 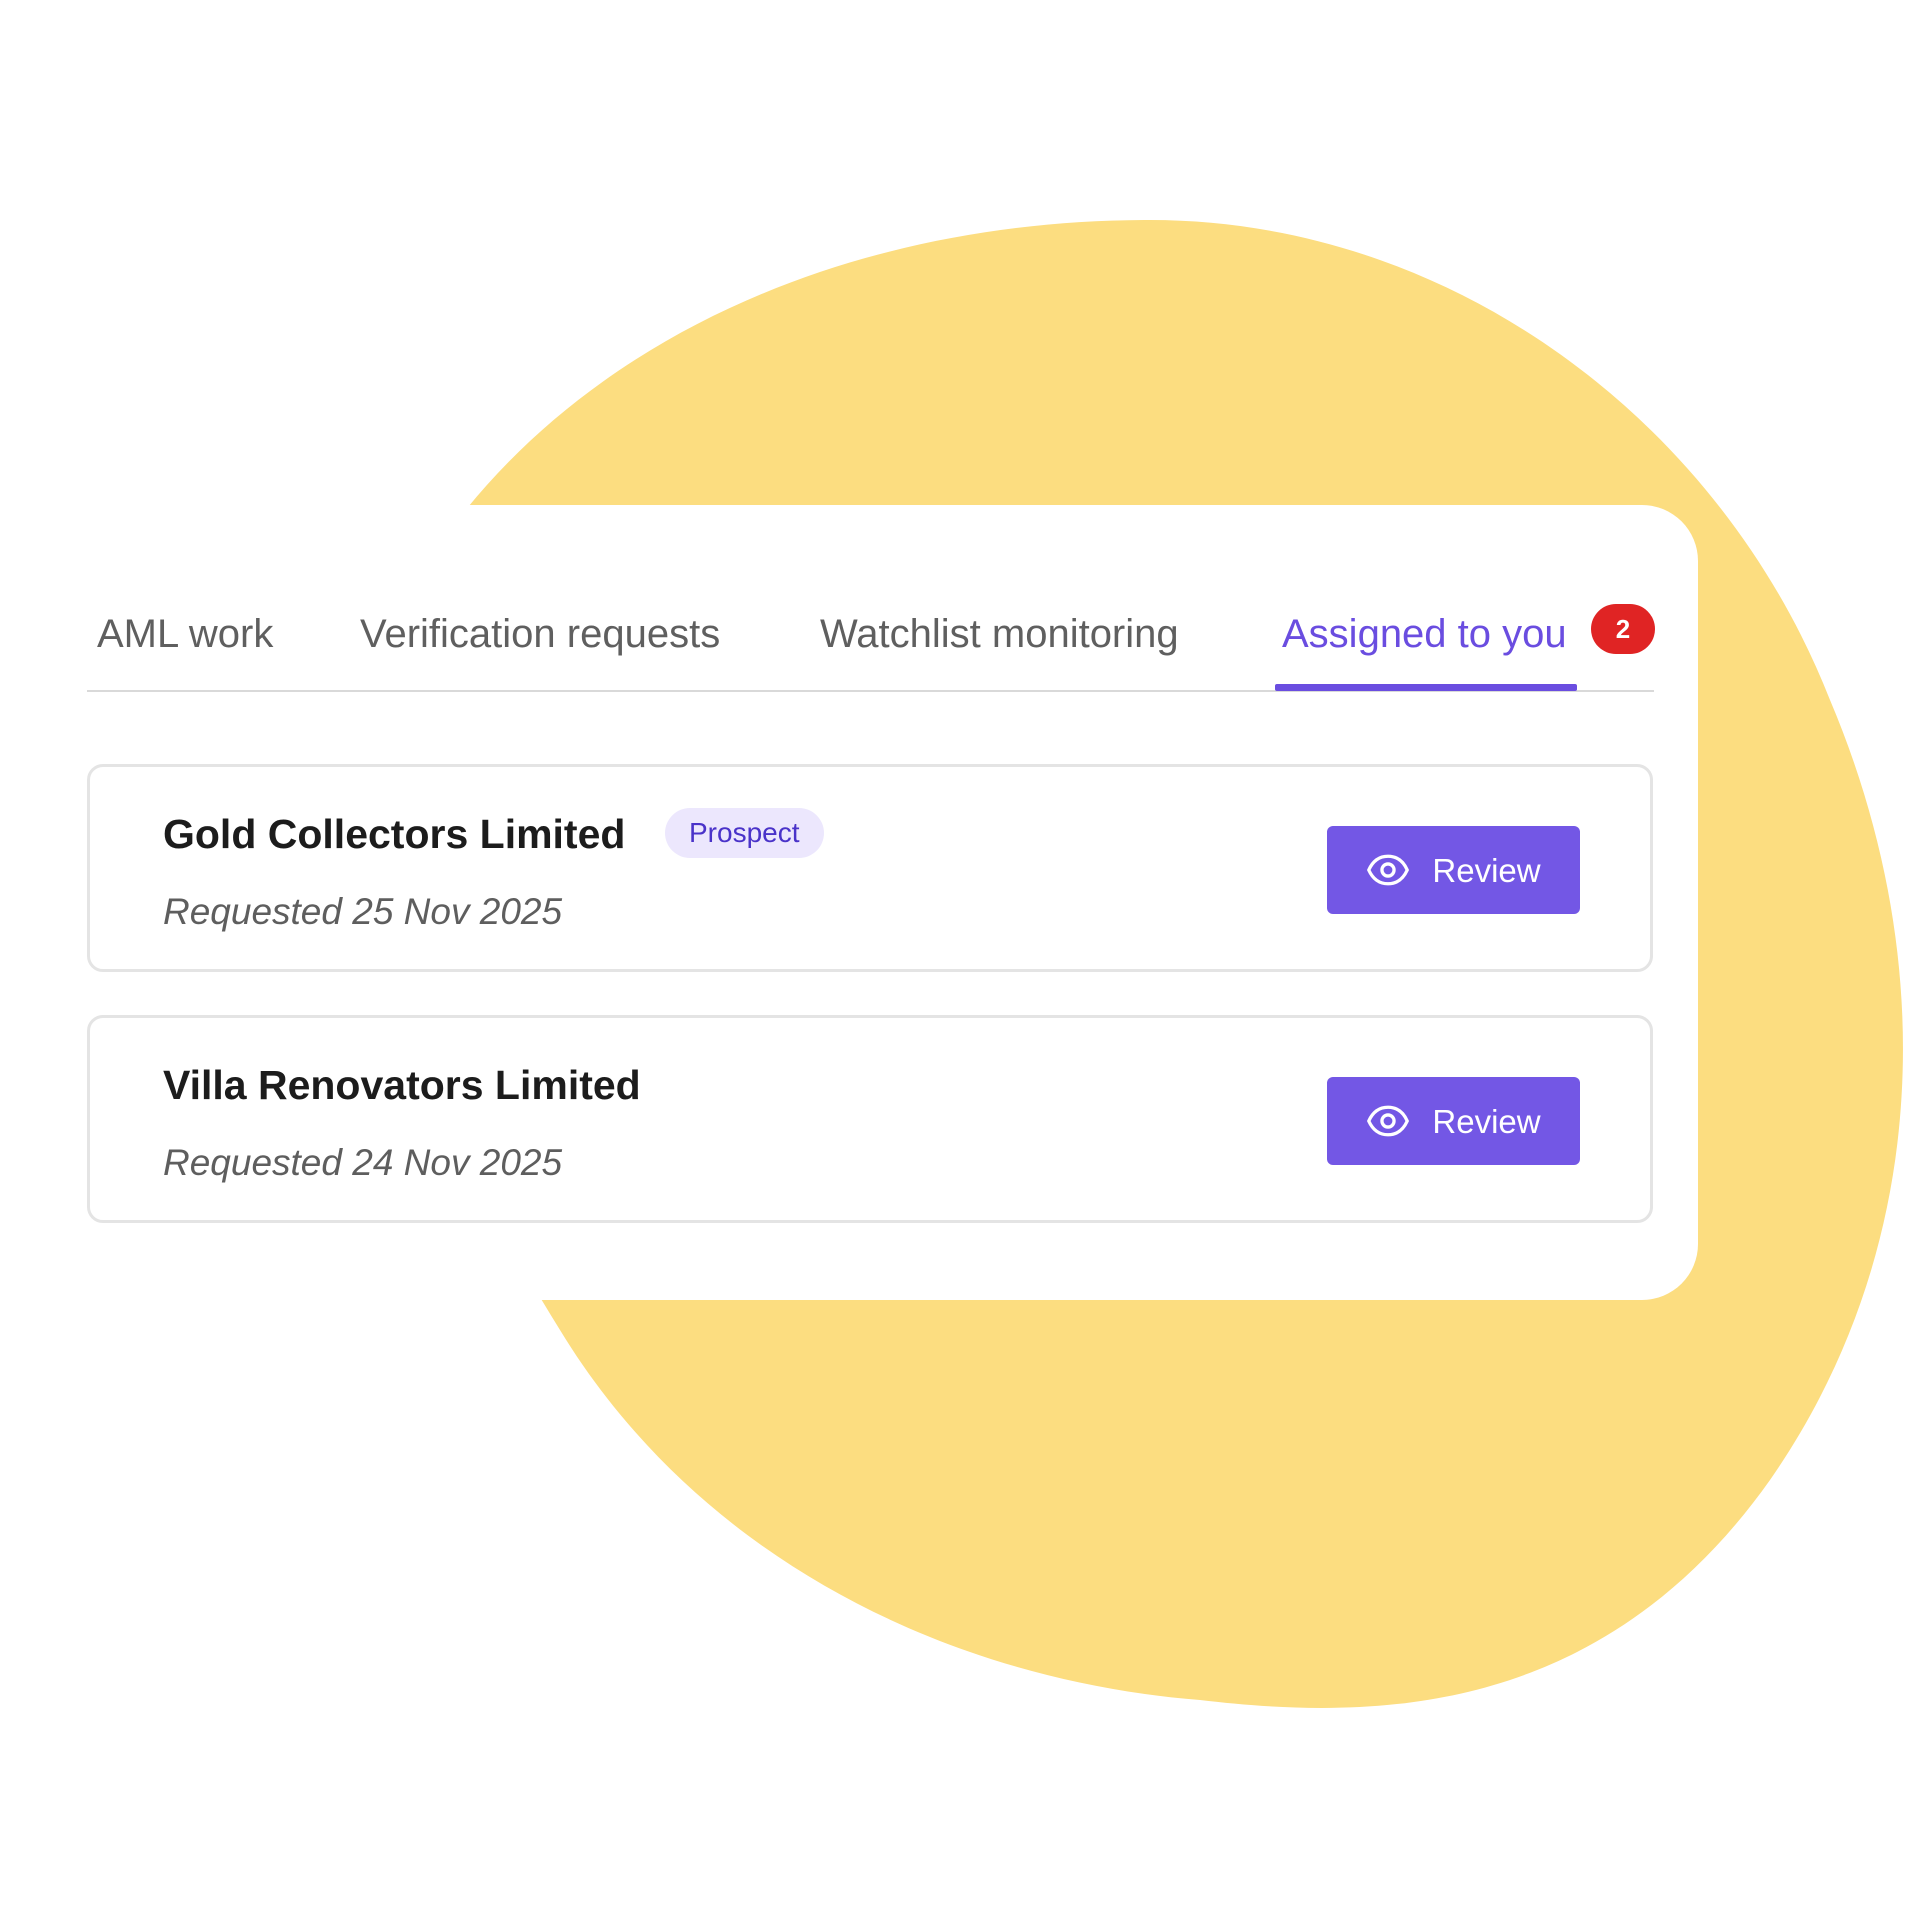 I want to click on requested-date: Requested 25 Nov 2025, so click(x=363, y=911).